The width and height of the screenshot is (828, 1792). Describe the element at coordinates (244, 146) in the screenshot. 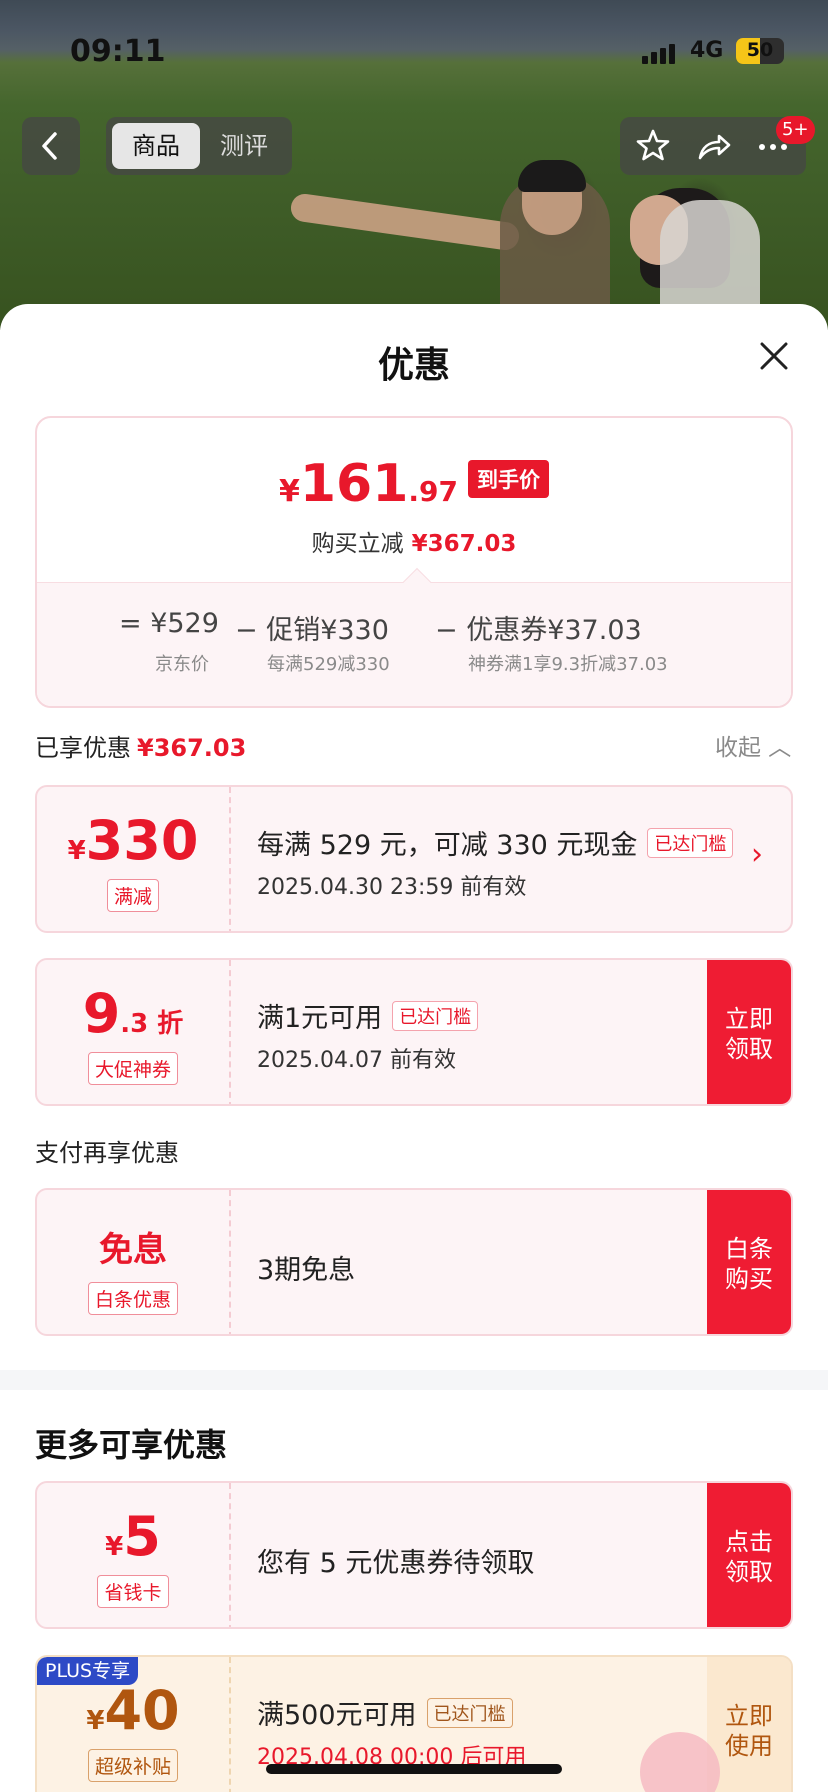

I see `tab-review: 测评` at that location.